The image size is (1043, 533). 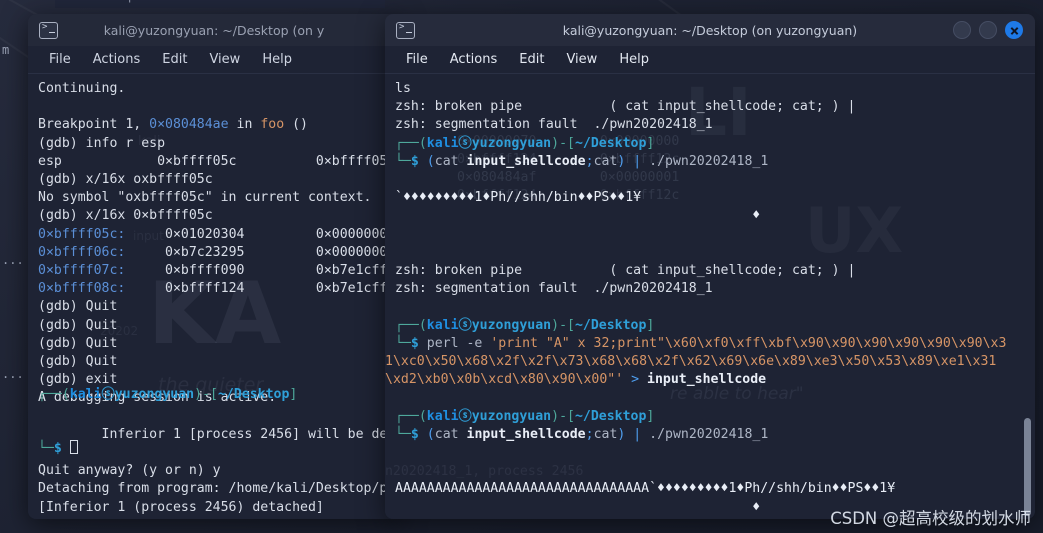 What do you see at coordinates (108, 394) in the screenshot?
I see `left-prompt-sep: ⓢ` at bounding box center [108, 394].